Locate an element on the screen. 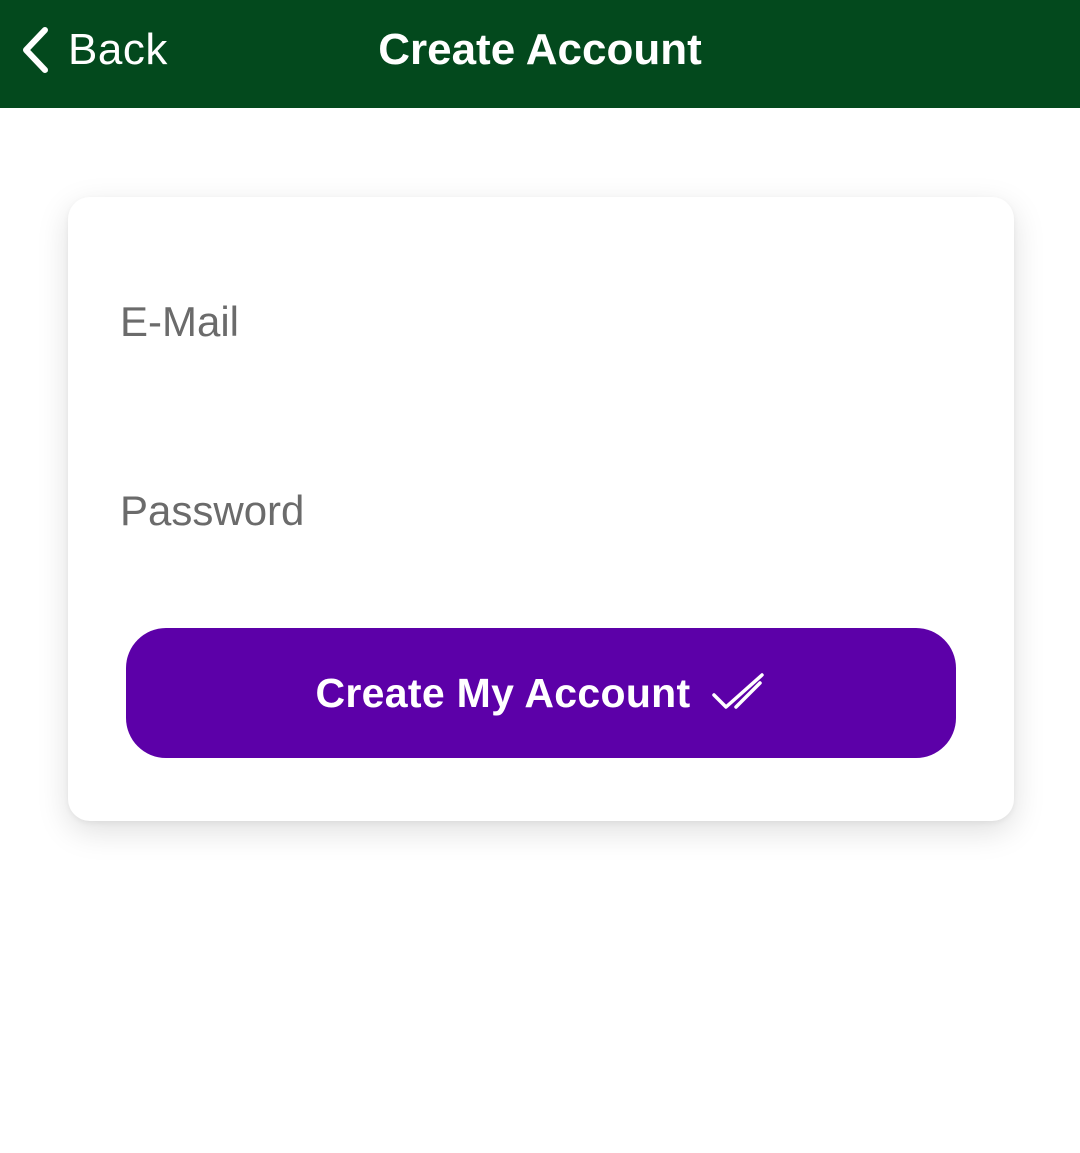  double-check-icon is located at coordinates (738, 691).